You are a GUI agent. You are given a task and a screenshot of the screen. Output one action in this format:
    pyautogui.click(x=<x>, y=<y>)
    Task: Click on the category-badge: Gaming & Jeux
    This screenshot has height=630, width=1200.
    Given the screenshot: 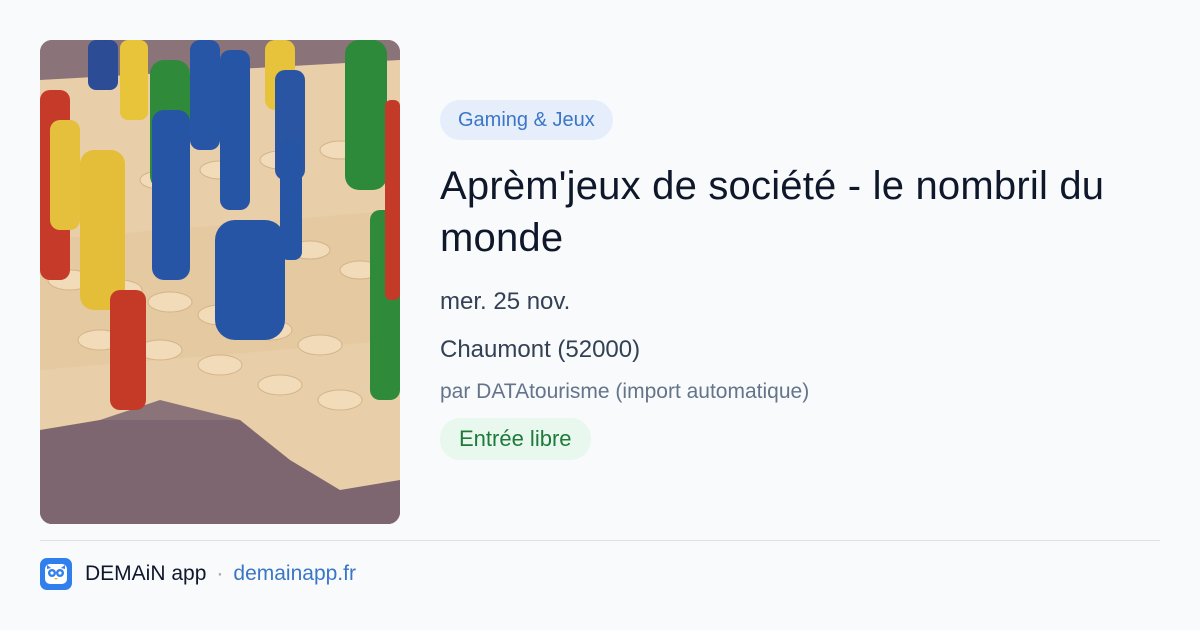 What is the action you would take?
    pyautogui.click(x=526, y=120)
    